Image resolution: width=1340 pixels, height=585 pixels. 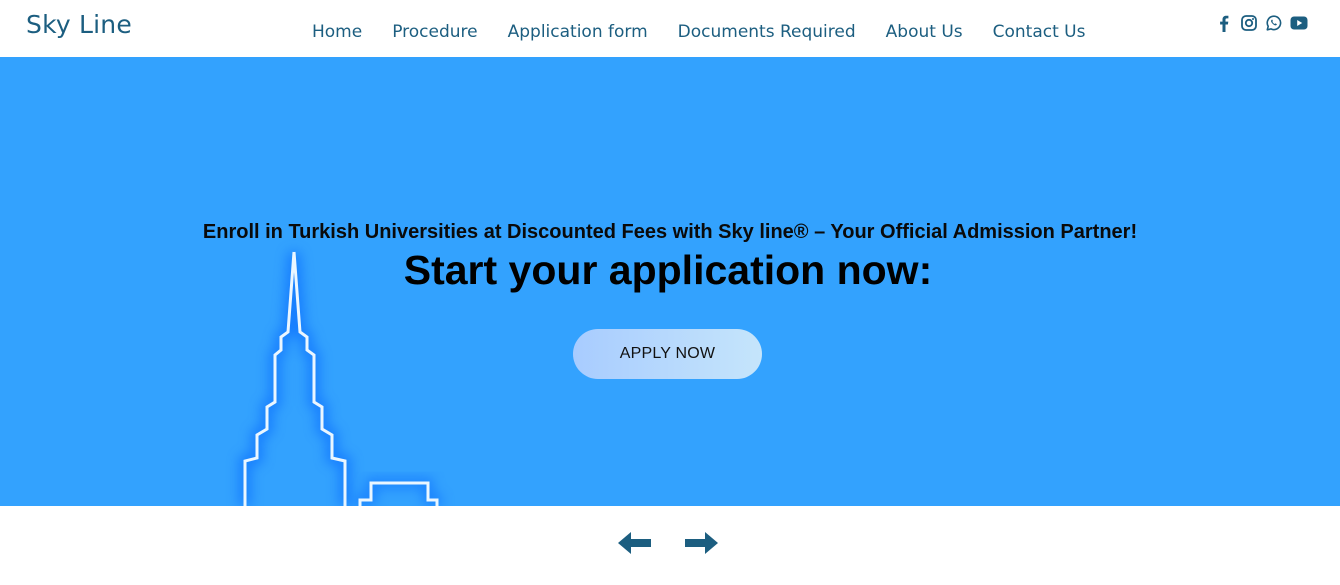 I want to click on facebook-icon, so click(x=1224, y=23).